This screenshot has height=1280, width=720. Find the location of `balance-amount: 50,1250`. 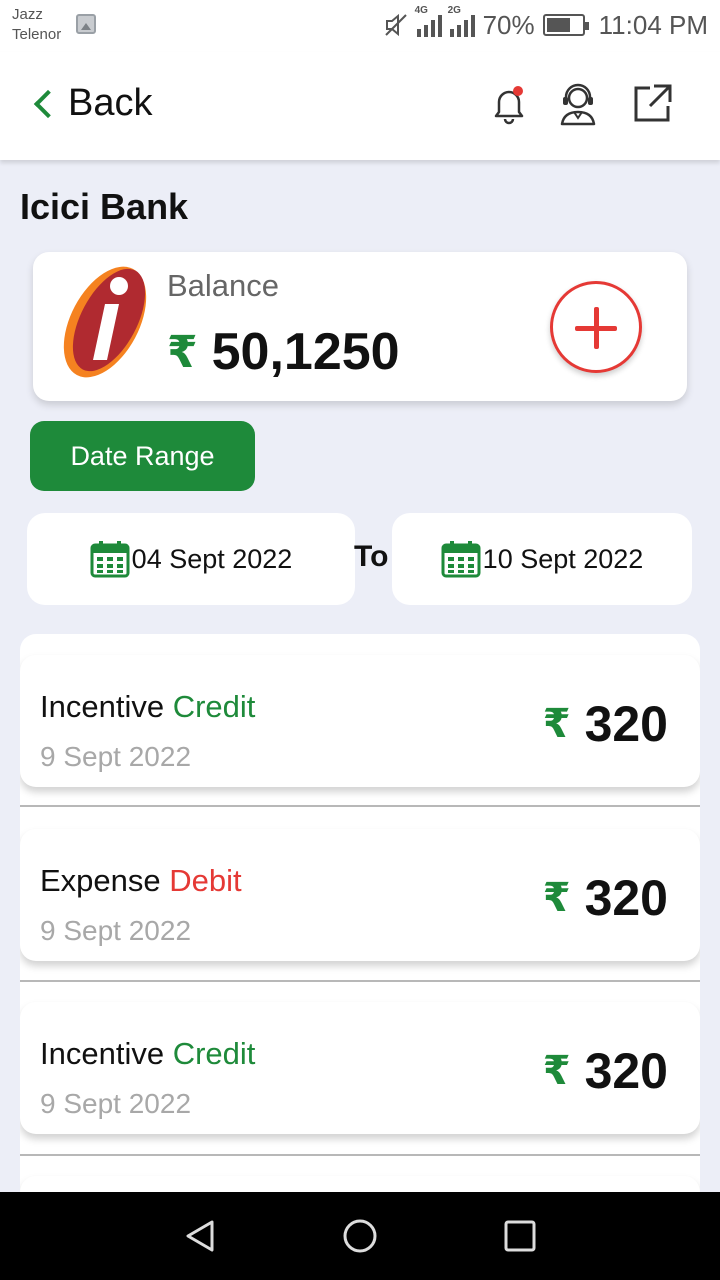

balance-amount: 50,1250 is located at coordinates (305, 352).